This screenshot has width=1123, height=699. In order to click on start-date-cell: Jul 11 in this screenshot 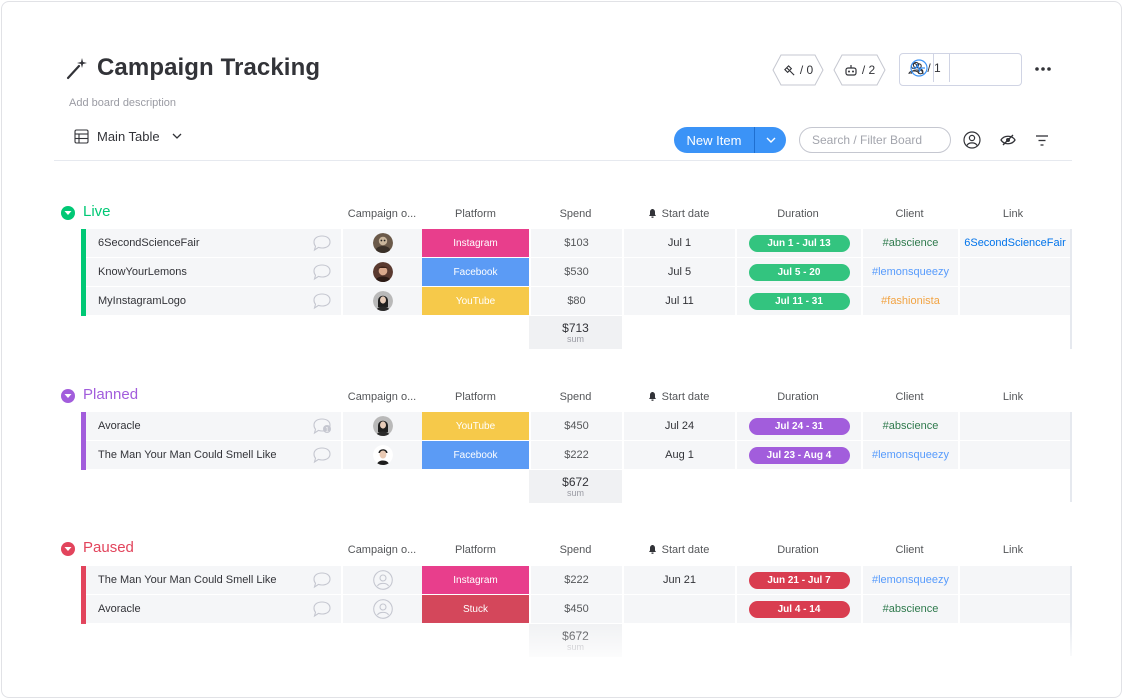, I will do `click(679, 301)`.